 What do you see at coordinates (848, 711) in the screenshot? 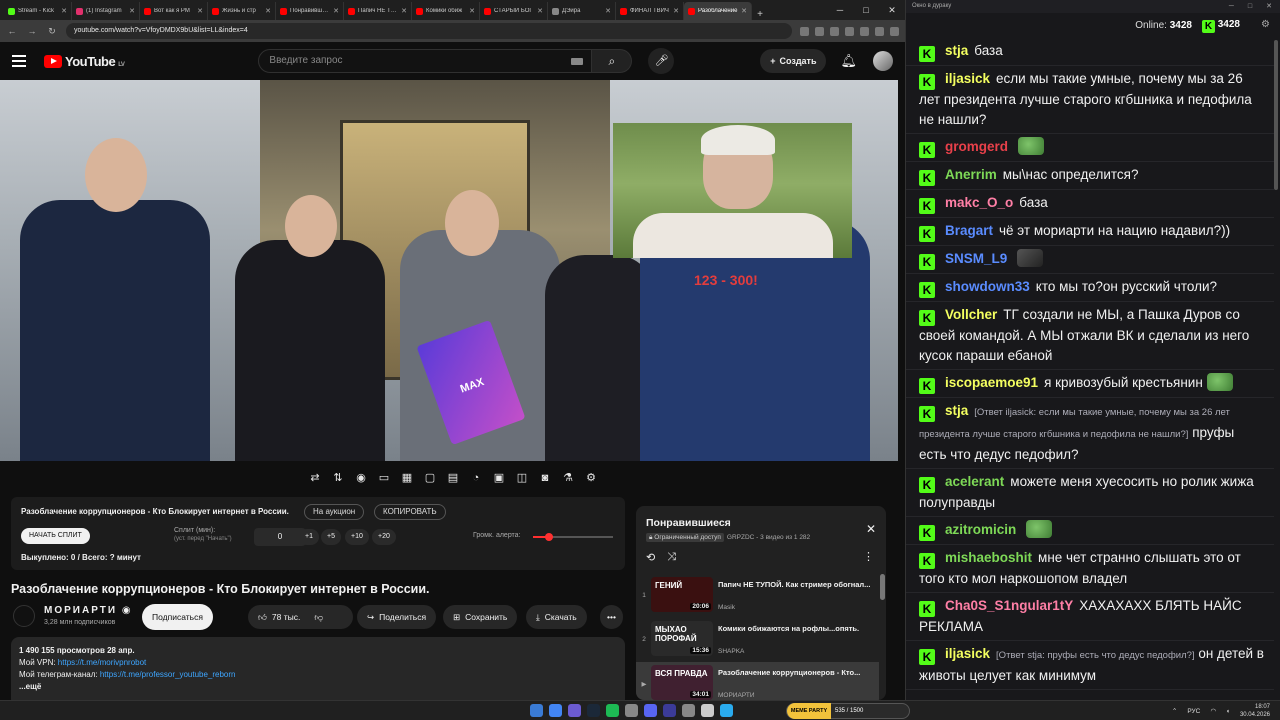
I see `meme-party-widget: MEME PARTY 535 / 1500` at bounding box center [848, 711].